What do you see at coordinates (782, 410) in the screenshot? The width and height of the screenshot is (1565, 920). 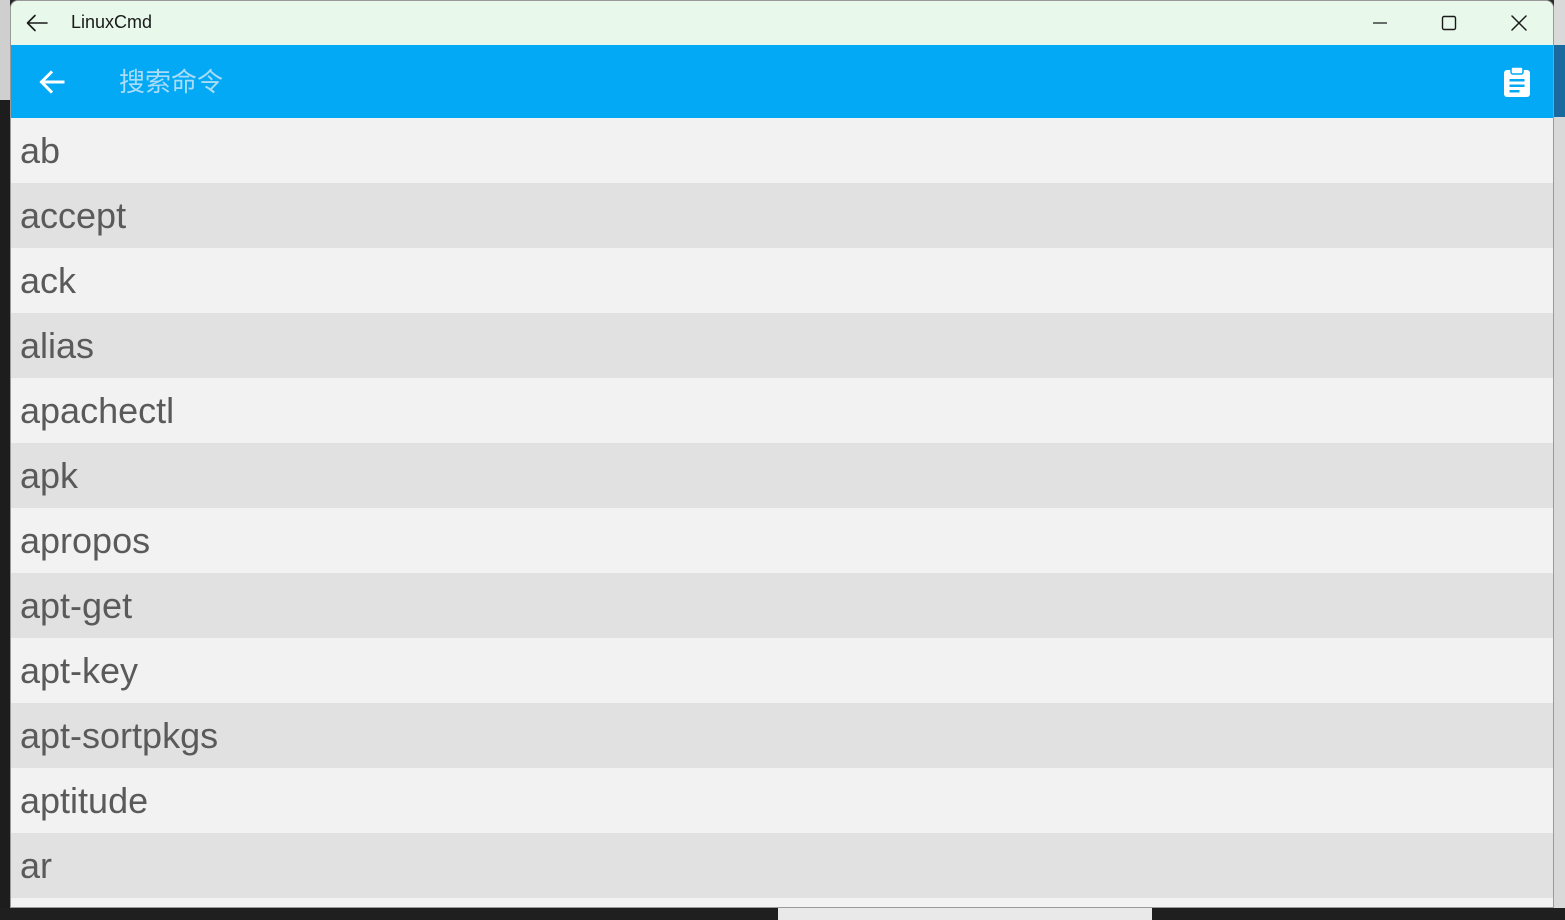 I see `list-item: apachectl` at bounding box center [782, 410].